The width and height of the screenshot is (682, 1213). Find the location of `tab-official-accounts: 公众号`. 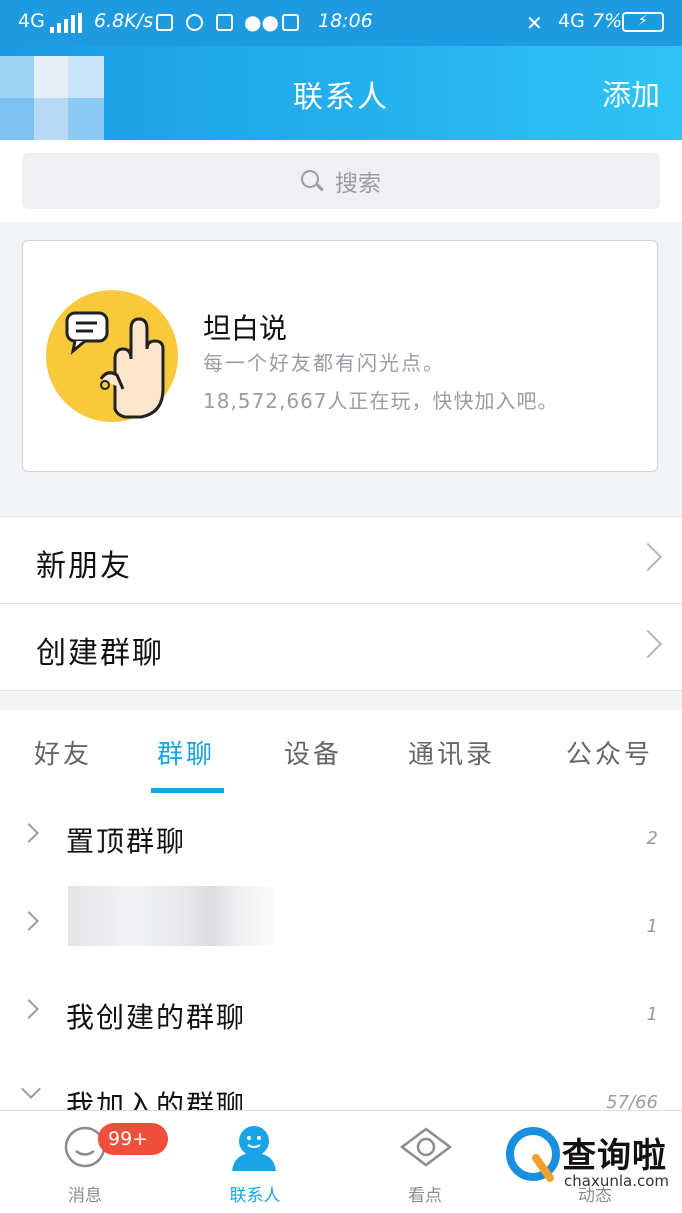

tab-official-accounts: 公众号 is located at coordinates (609, 752).